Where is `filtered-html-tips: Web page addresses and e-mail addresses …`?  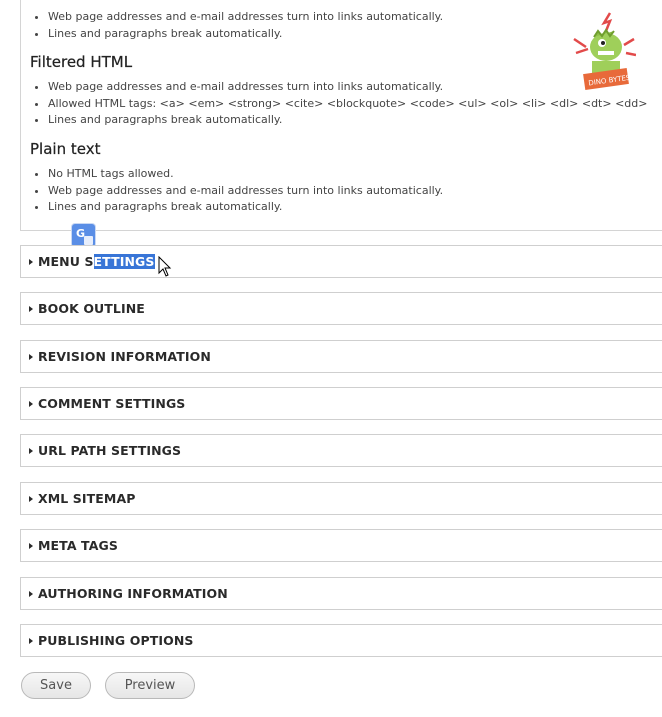
filtered-html-tips: Web page addresses and e-mail addresses … is located at coordinates (334, 104).